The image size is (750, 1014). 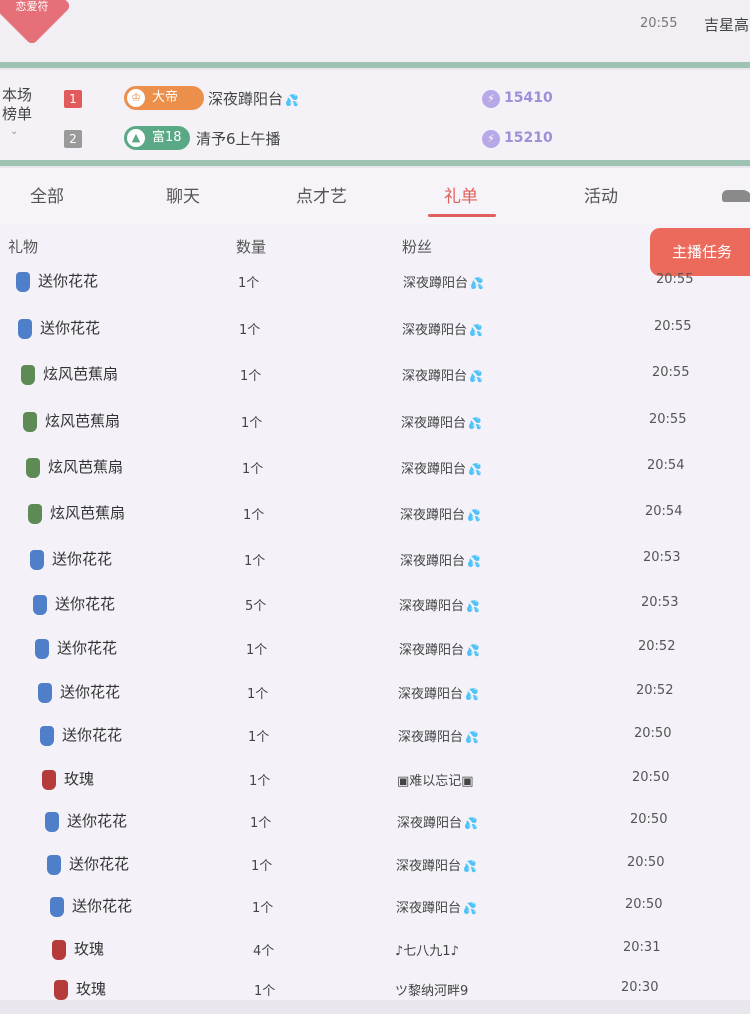 I want to click on tab-bar: 全部 聊天 点才艺 礼单 活动, so click(x=375, y=196).